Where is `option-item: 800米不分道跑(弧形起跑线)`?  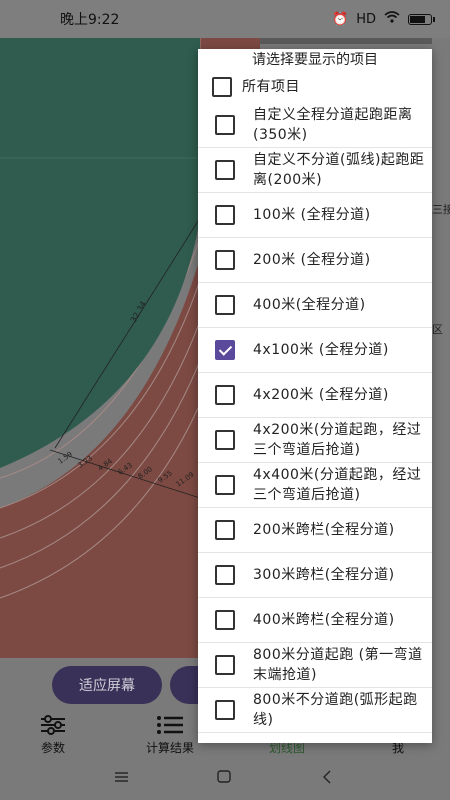
option-item: 800米不分道跑(弧形起跑线) is located at coordinates (315, 710).